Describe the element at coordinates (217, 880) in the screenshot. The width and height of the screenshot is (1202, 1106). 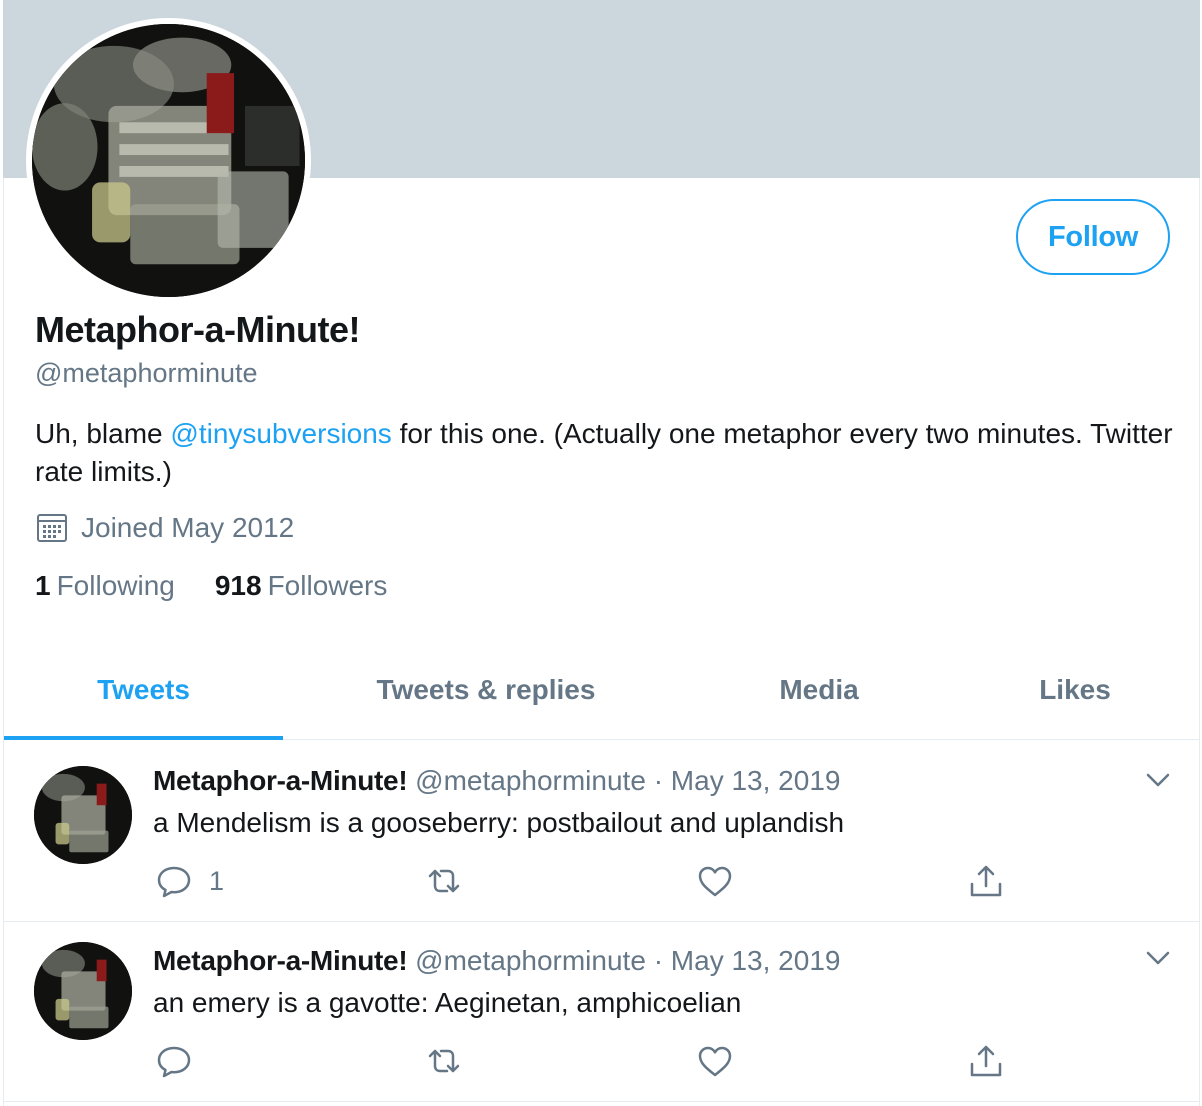
I see `reply-count: 1` at that location.